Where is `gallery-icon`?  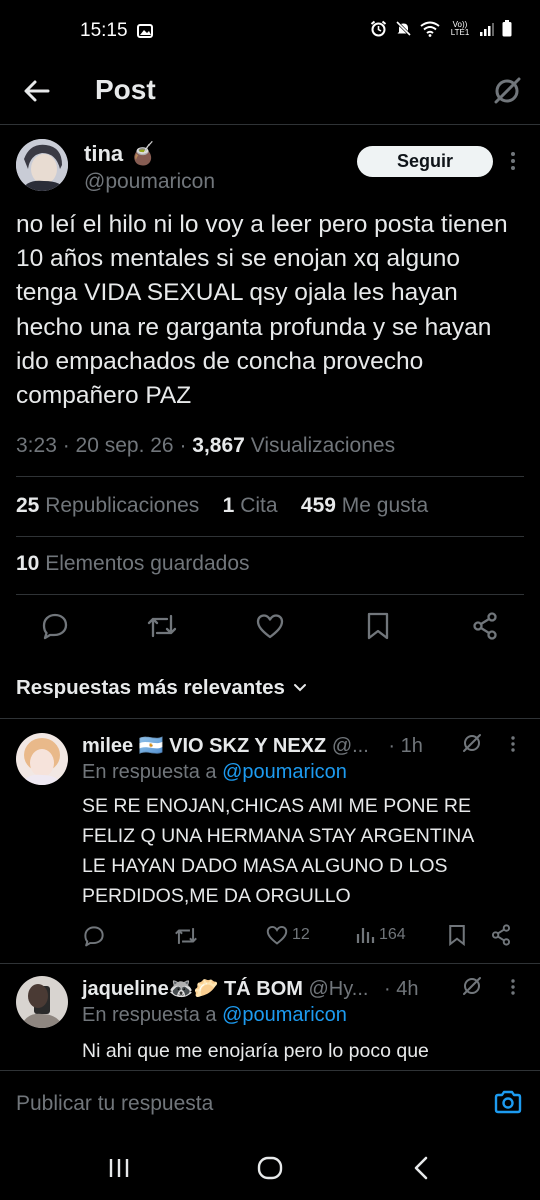
gallery-icon is located at coordinates (145, 31).